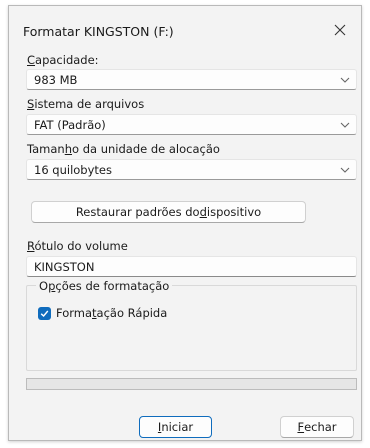 Image resolution: width=370 pixels, height=448 pixels. Describe the element at coordinates (191, 266) in the screenshot. I see `volume-label-input: KINGSTON` at that location.